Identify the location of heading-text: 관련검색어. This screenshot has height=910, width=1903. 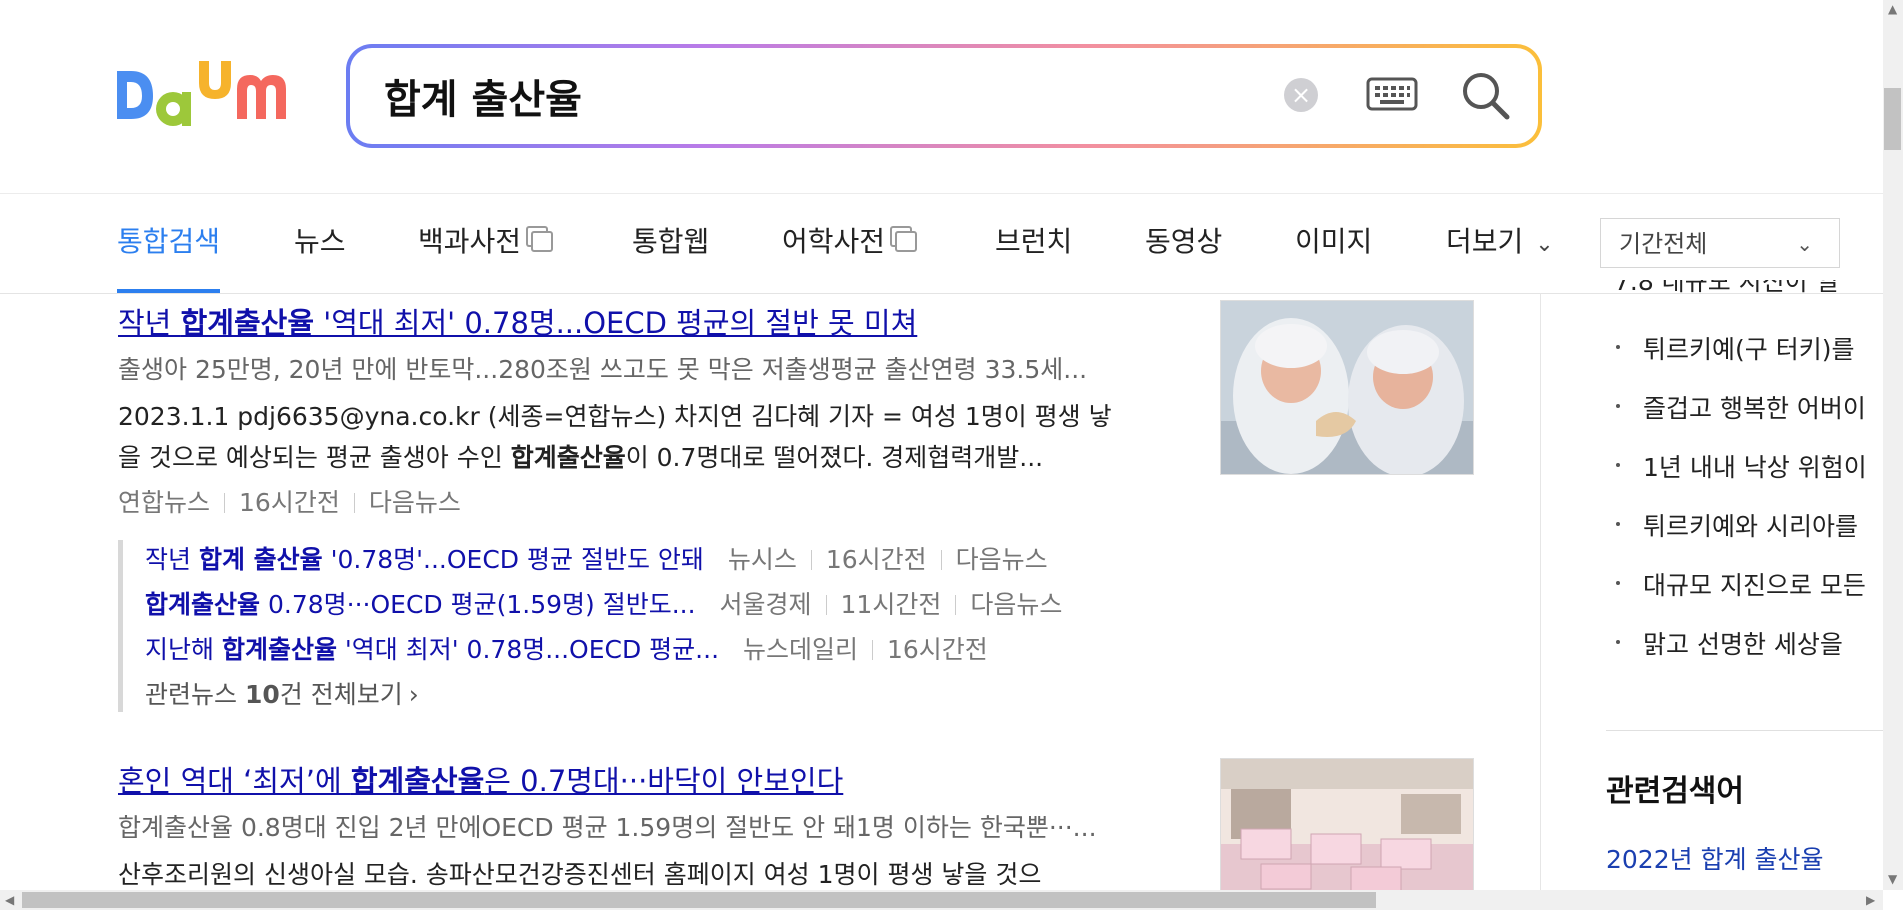
(1675, 791).